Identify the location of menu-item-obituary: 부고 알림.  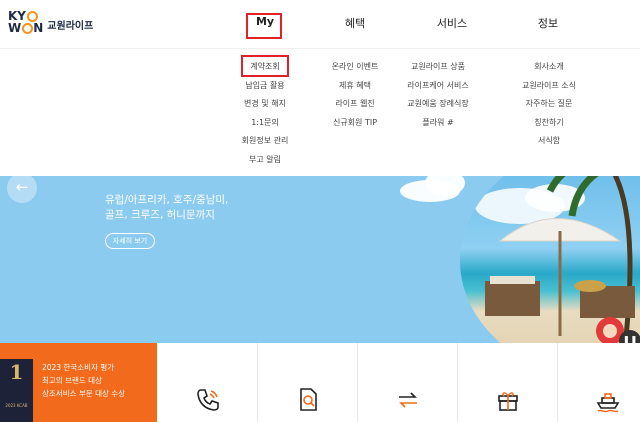
(265, 163).